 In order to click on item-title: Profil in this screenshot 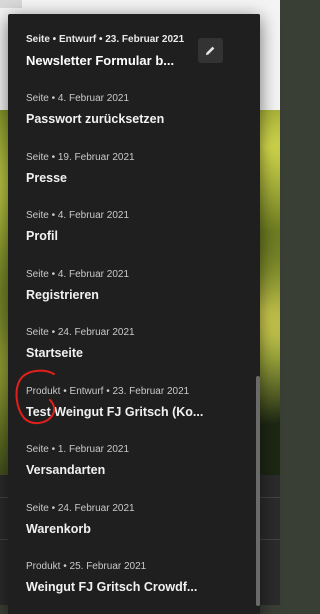, I will do `click(42, 236)`.